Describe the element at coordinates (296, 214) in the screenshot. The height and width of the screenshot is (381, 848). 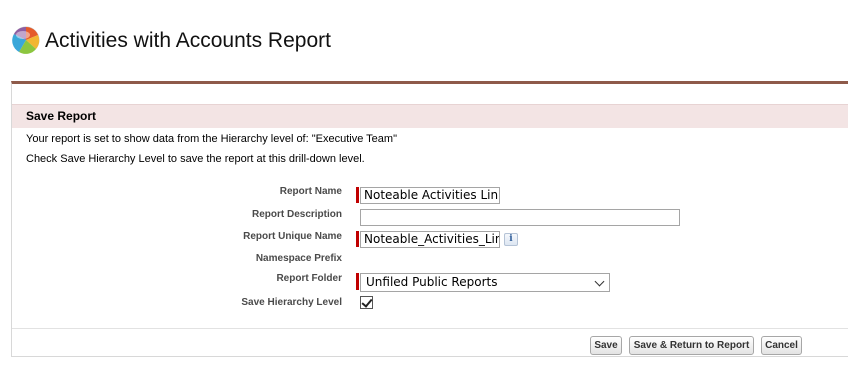
I see `report-description-label: Report Description` at that location.